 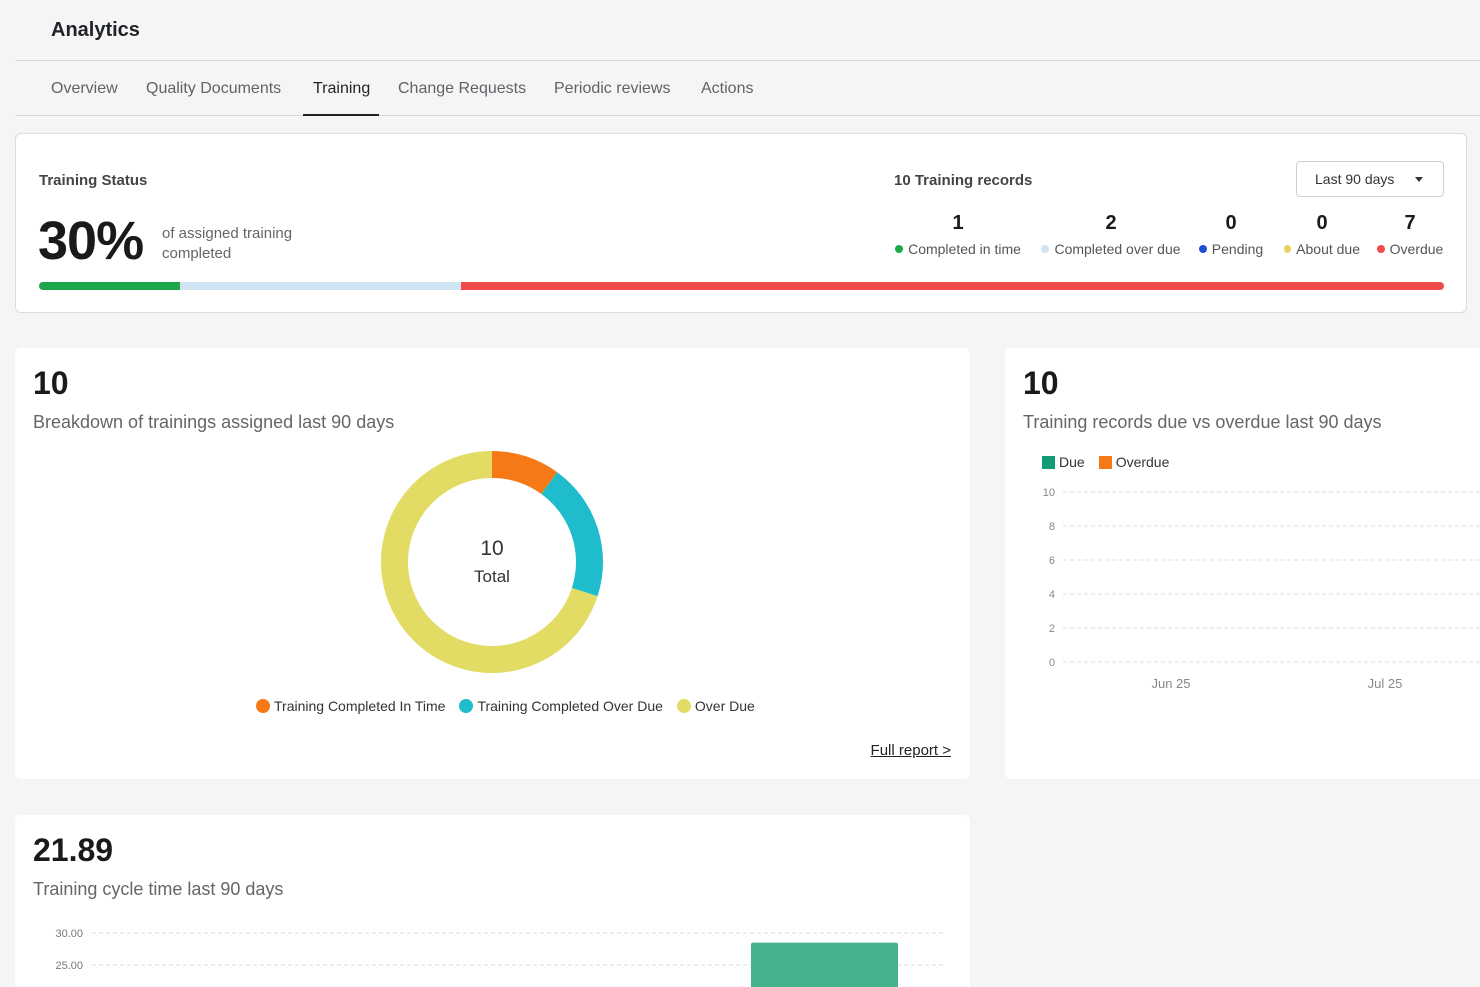 What do you see at coordinates (69, 966) in the screenshot?
I see `y-tick-label: 25.00` at bounding box center [69, 966].